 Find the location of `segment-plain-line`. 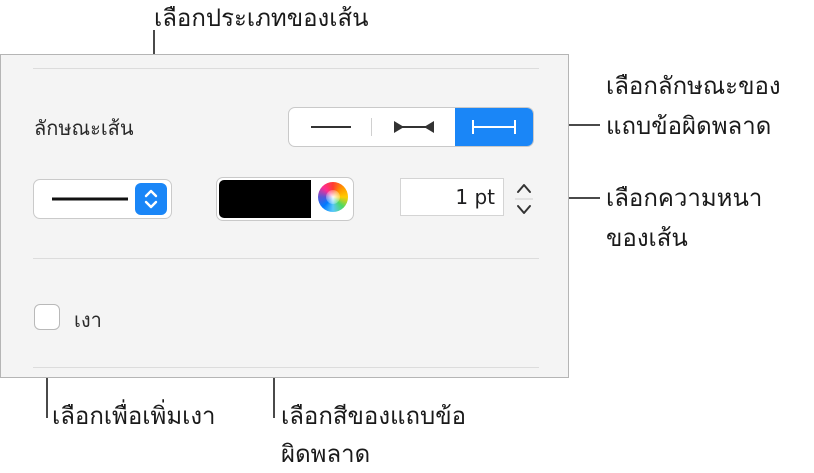

segment-plain-line is located at coordinates (330, 127).